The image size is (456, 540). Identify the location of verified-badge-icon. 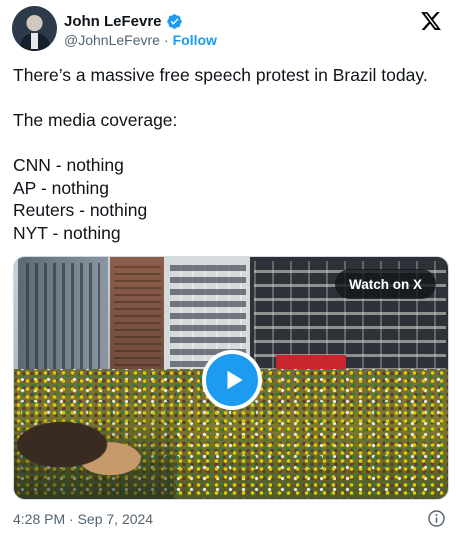
(174, 21).